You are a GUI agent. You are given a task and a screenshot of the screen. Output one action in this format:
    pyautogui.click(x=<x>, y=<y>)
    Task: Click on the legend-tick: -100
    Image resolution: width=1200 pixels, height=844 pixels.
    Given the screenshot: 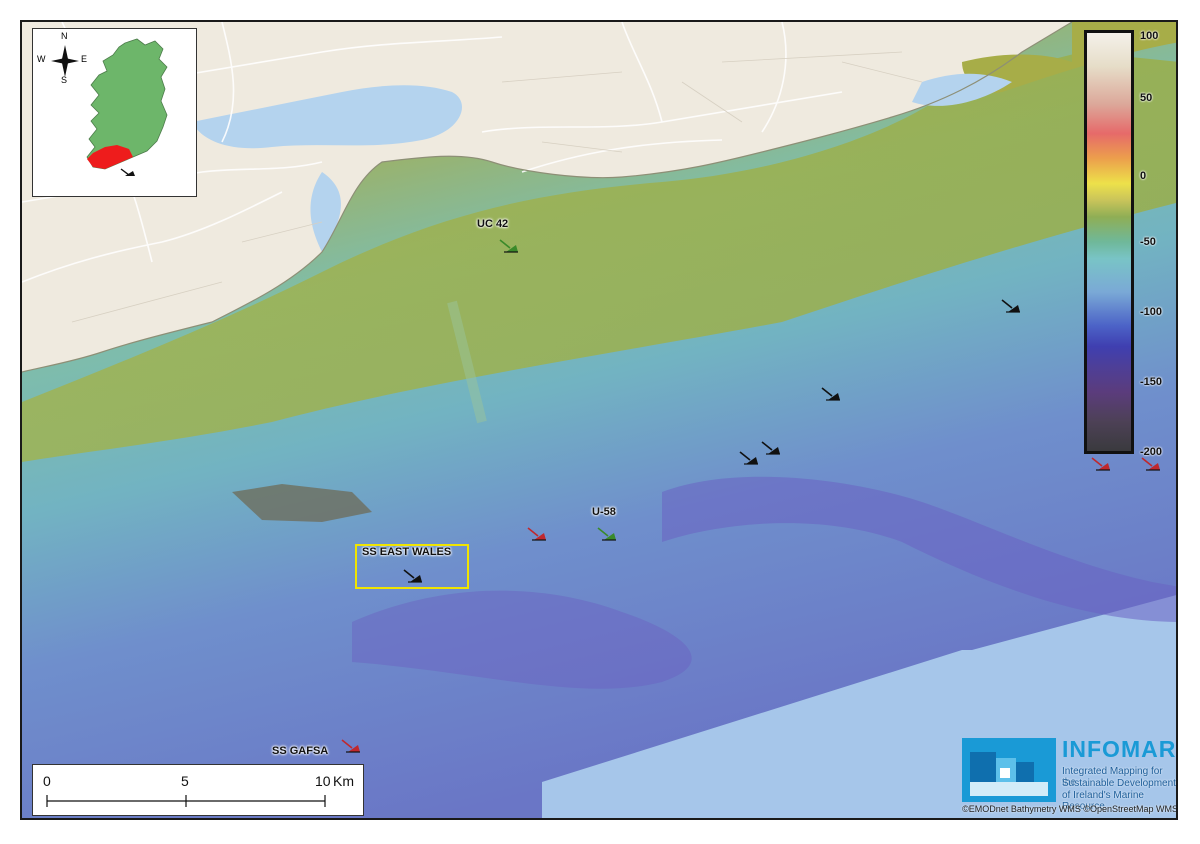 What is the action you would take?
    pyautogui.click(x=1151, y=312)
    